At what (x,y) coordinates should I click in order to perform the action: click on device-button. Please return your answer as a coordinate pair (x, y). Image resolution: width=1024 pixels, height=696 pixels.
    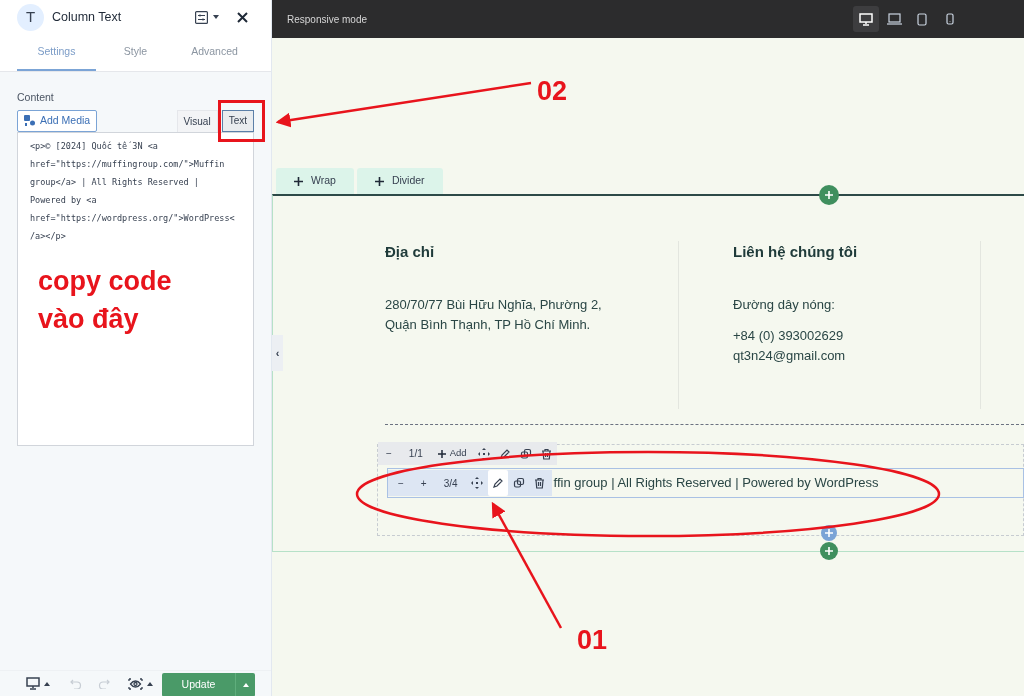
    Looking at the image, I should click on (866, 19).